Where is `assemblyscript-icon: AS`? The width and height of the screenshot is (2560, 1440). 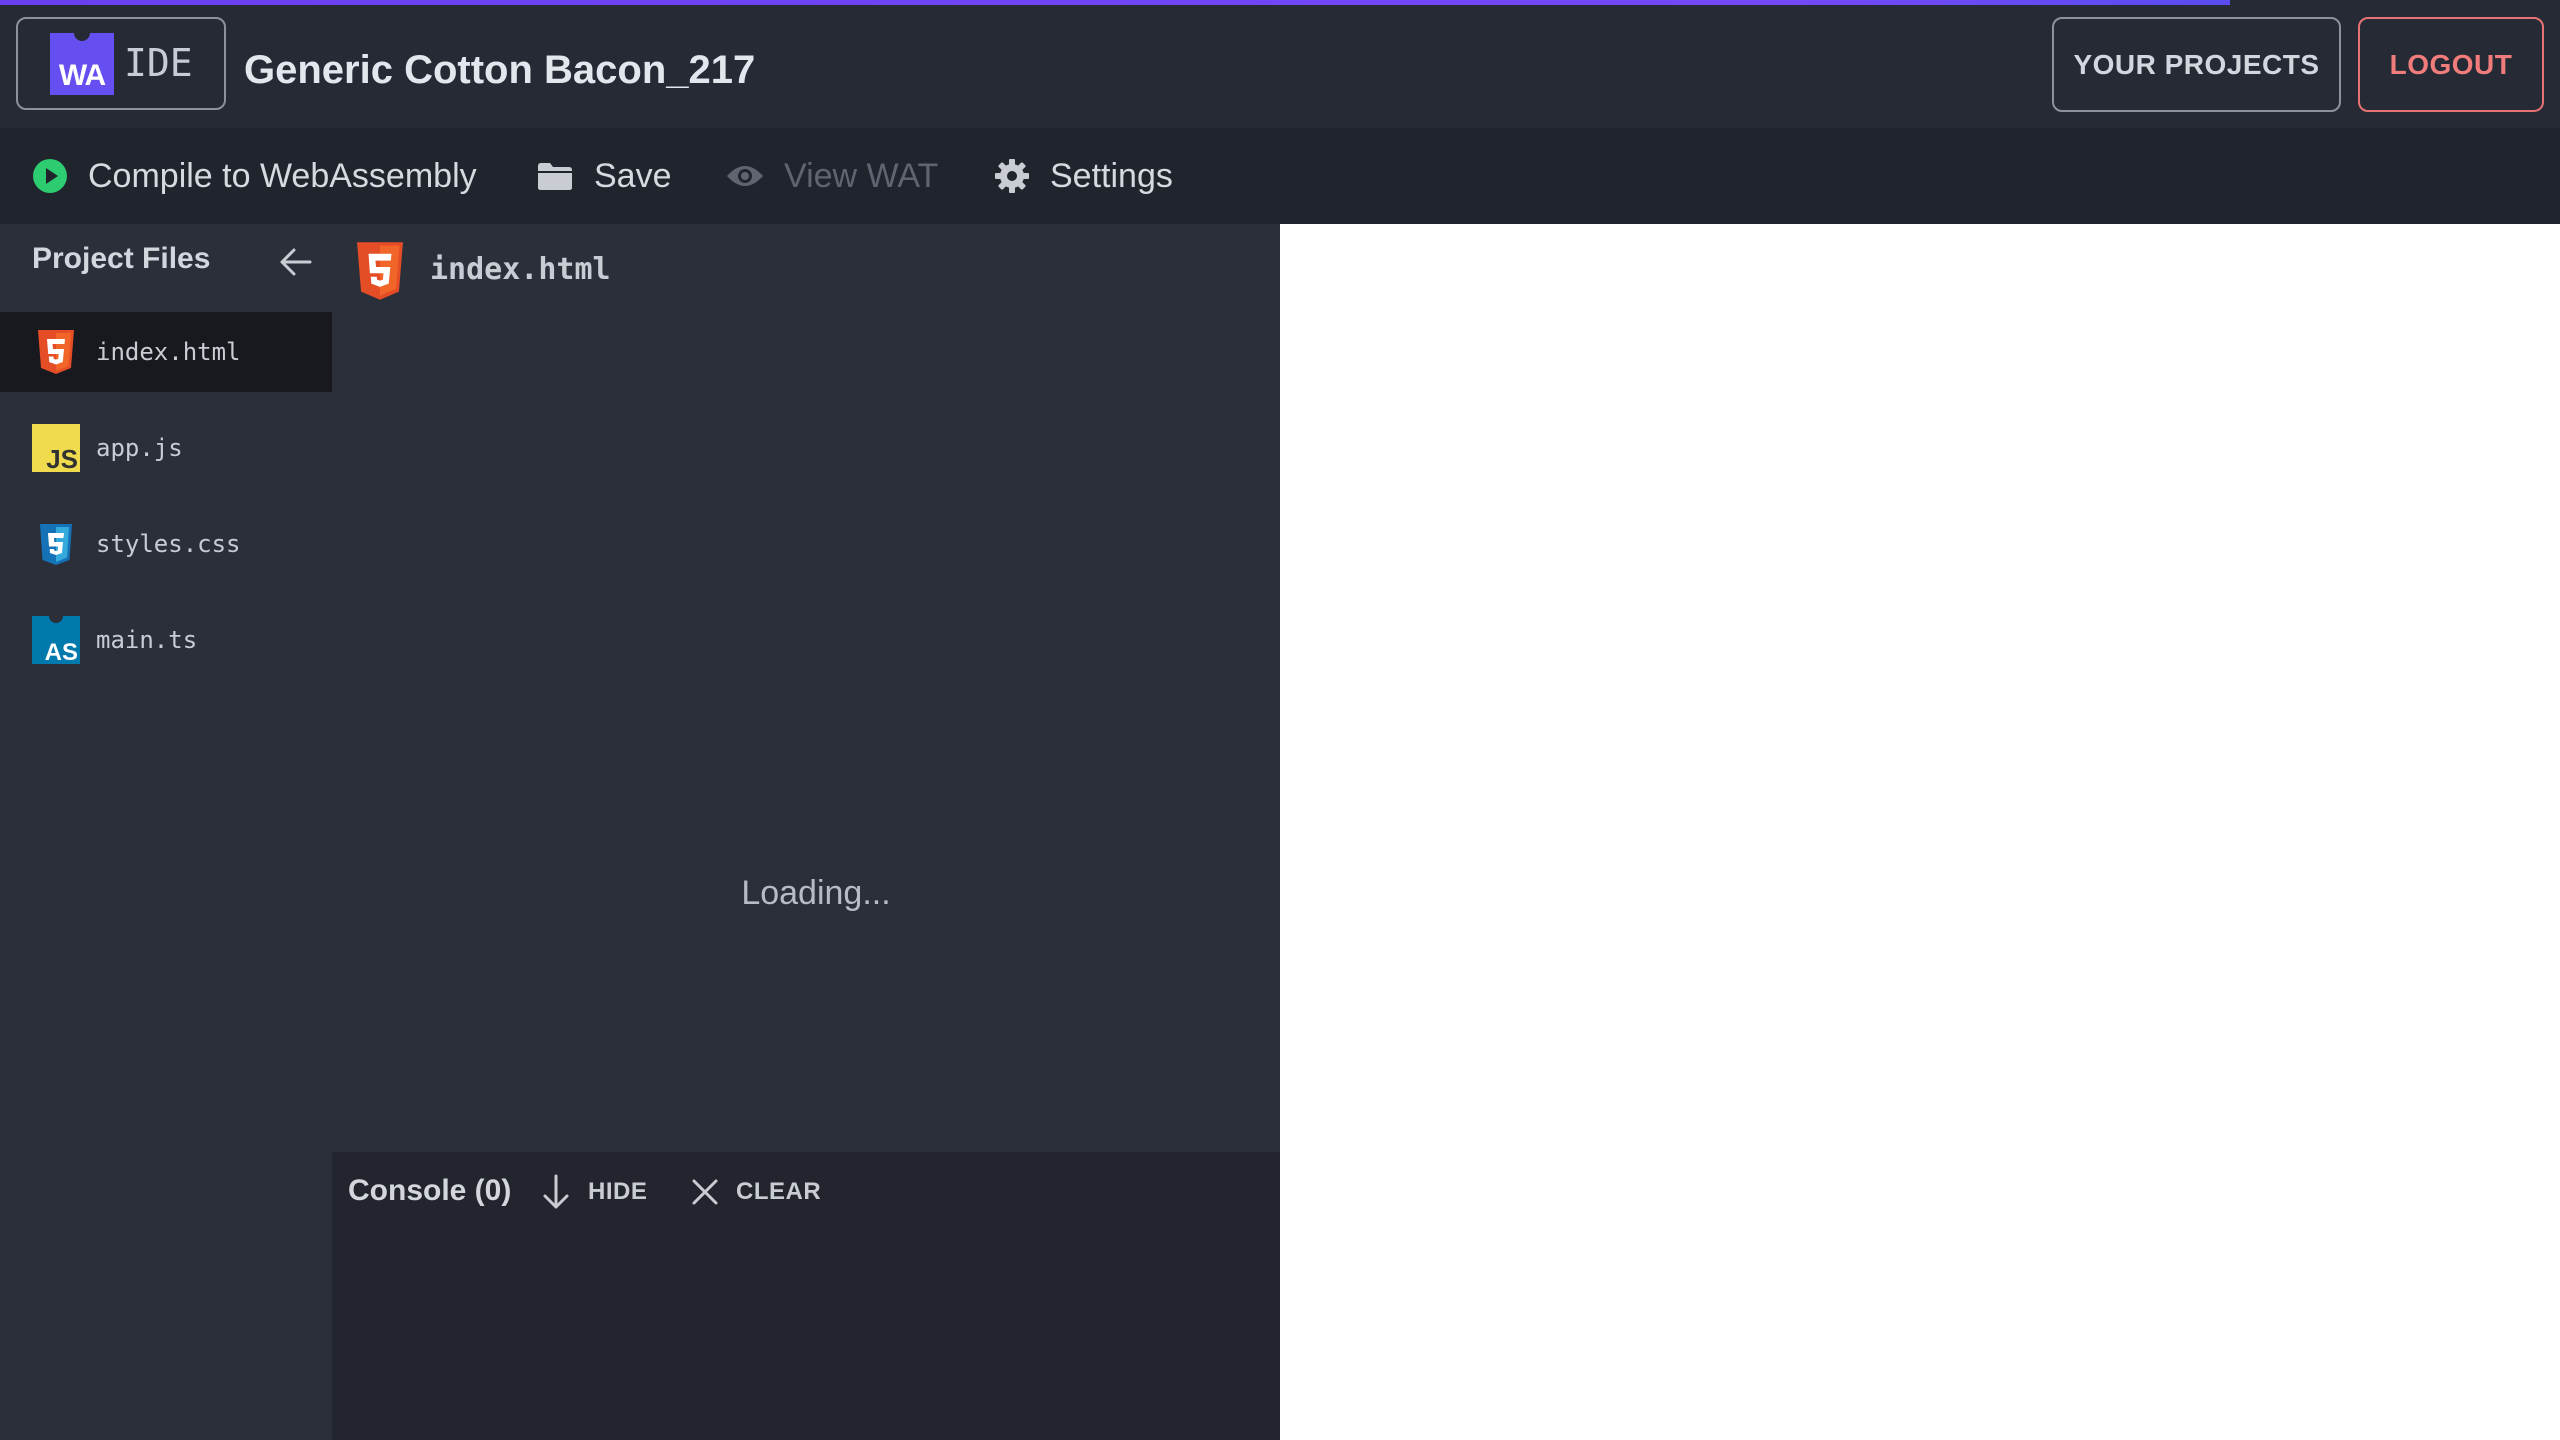
assemblyscript-icon: AS is located at coordinates (56, 640).